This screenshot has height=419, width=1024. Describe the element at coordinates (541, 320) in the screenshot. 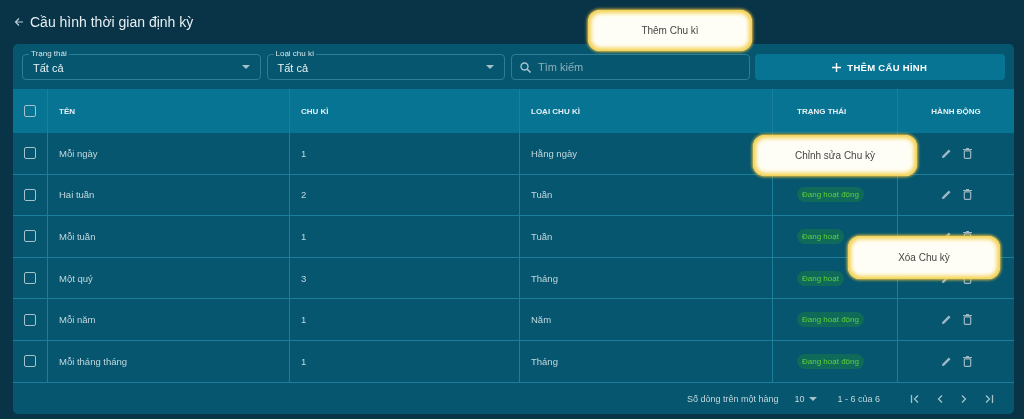

I see `table-cell: Năm` at that location.